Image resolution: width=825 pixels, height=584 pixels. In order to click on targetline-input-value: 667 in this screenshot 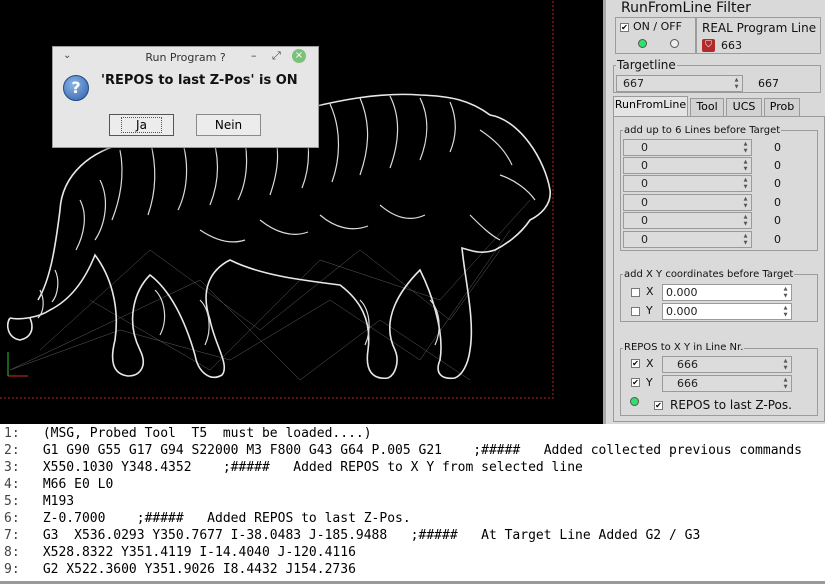, I will do `click(633, 83)`.